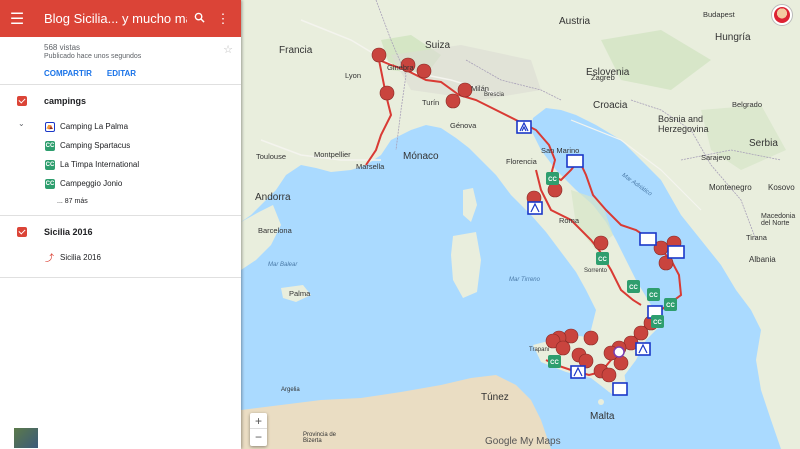 The image size is (800, 449). I want to click on label-montpellier: Montpellier, so click(332, 154).